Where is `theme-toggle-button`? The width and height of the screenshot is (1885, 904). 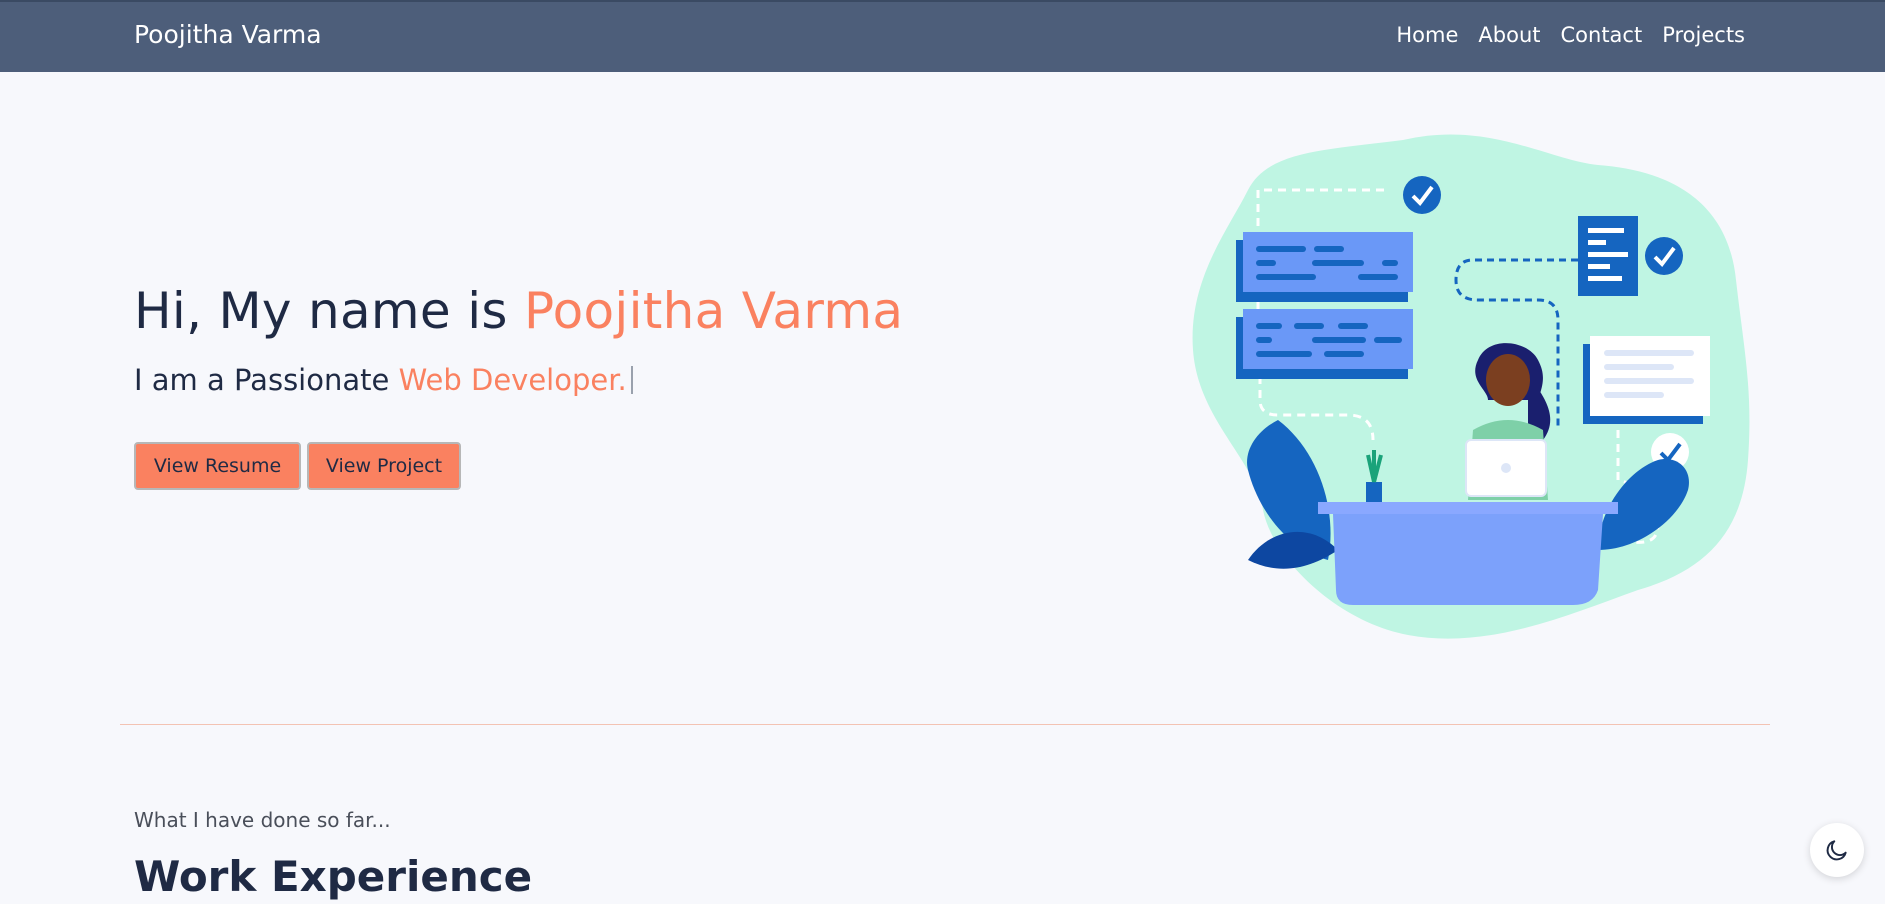
theme-toggle-button is located at coordinates (1837, 850).